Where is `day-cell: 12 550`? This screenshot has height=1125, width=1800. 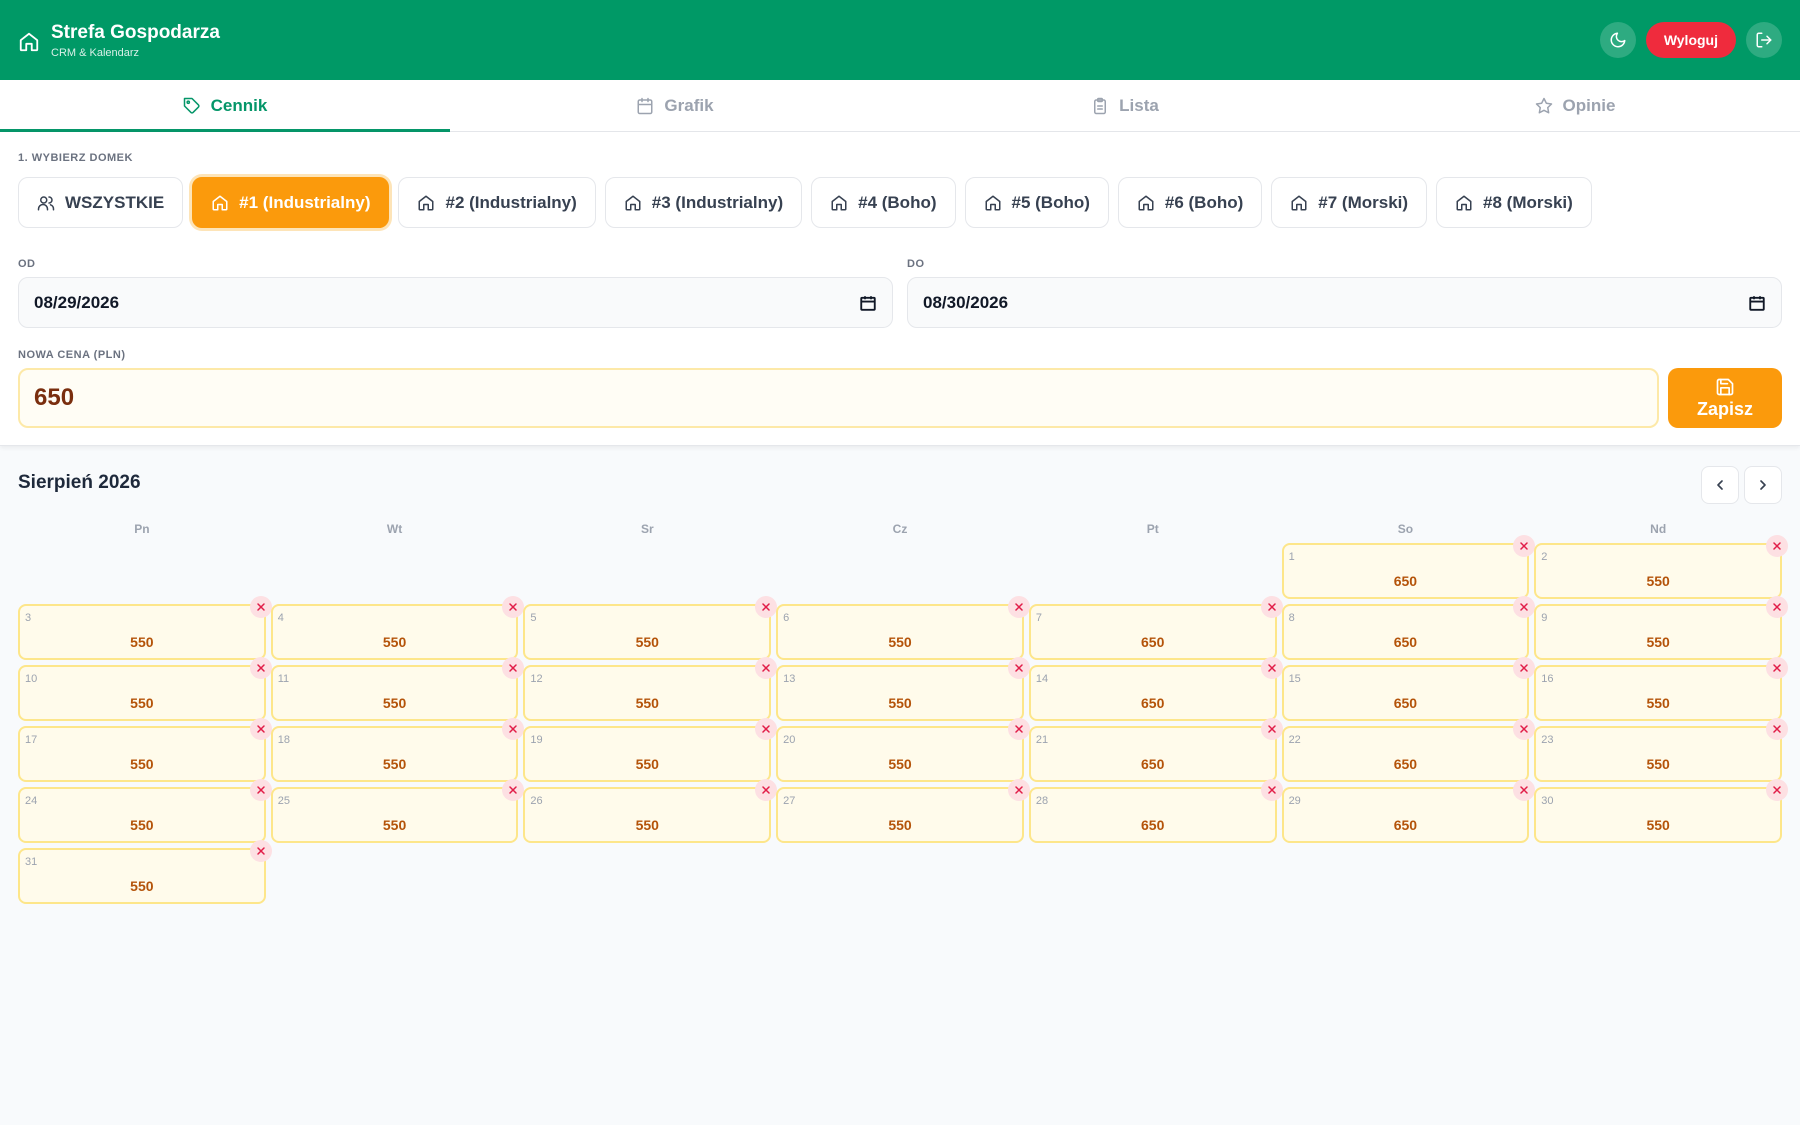 day-cell: 12 550 is located at coordinates (650, 689).